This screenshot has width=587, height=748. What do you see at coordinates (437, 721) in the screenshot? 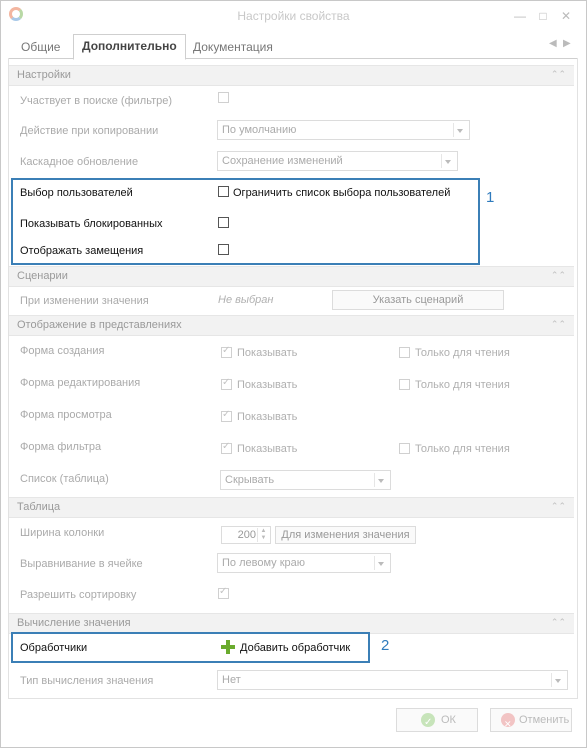
I see `ok-button: ОК` at bounding box center [437, 721].